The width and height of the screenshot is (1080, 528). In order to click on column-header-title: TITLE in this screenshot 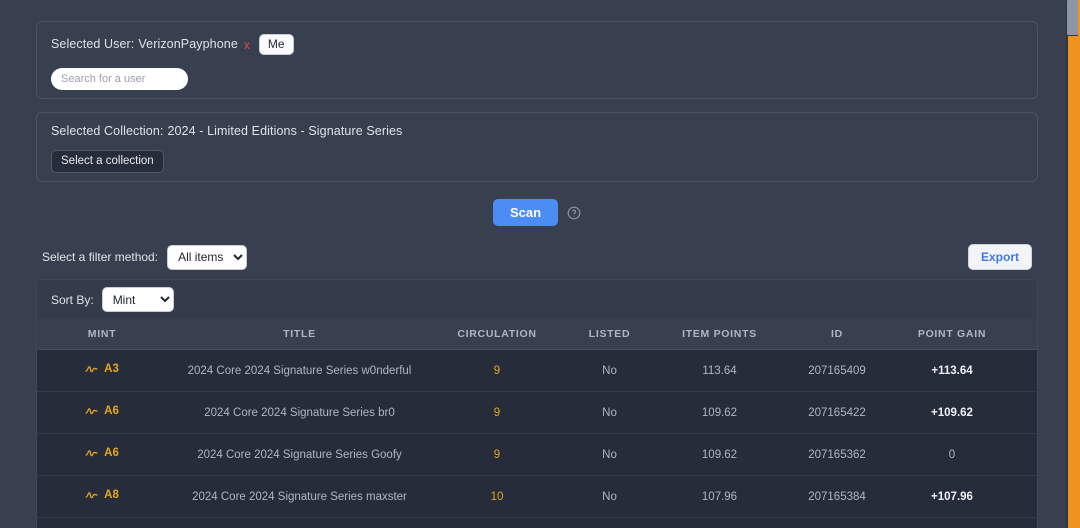, I will do `click(299, 334)`.